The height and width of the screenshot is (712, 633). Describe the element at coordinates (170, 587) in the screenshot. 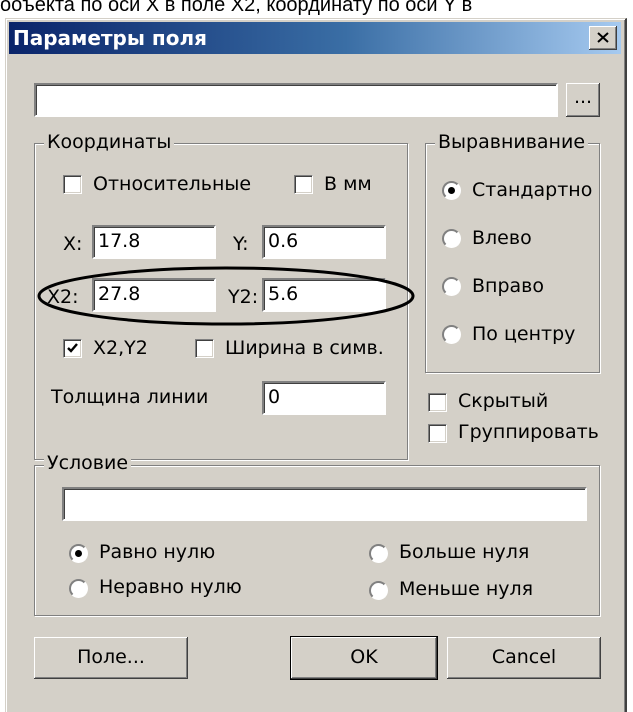

I see `cond-not-equal-zero-label: Неравно нулю` at that location.